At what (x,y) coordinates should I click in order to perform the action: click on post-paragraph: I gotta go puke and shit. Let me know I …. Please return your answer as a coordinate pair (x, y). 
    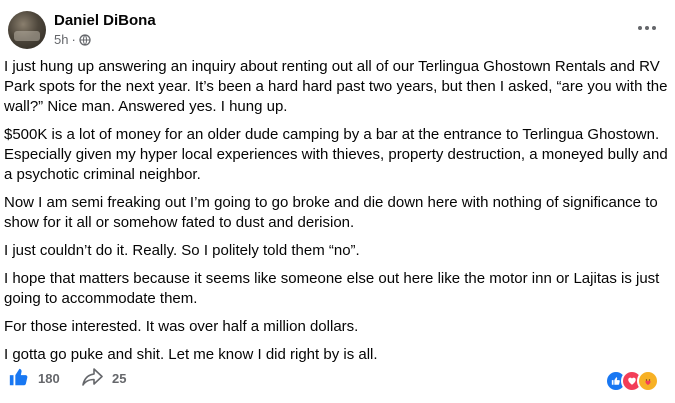
    Looking at the image, I should click on (191, 354).